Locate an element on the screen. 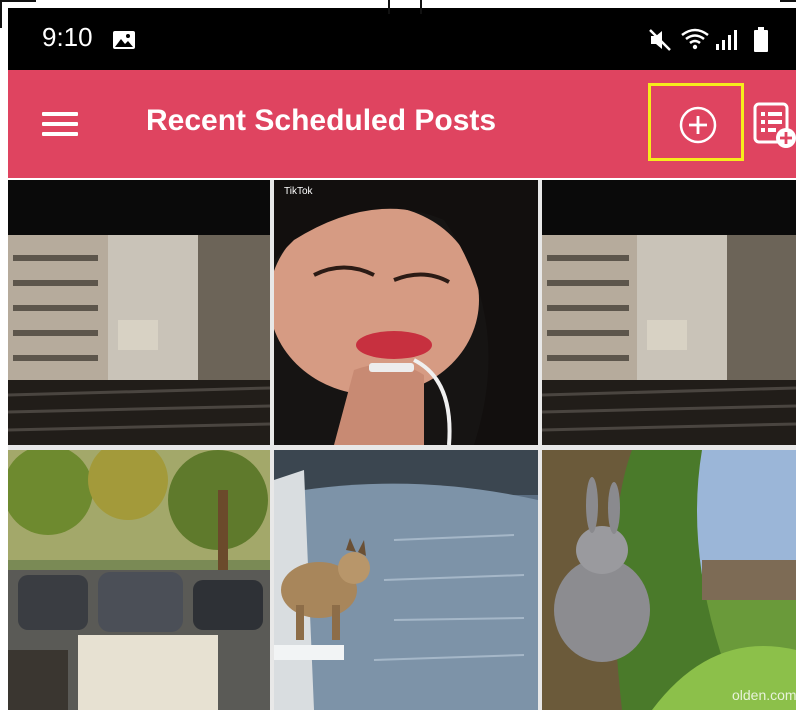  signal-icon is located at coordinates (726, 40).